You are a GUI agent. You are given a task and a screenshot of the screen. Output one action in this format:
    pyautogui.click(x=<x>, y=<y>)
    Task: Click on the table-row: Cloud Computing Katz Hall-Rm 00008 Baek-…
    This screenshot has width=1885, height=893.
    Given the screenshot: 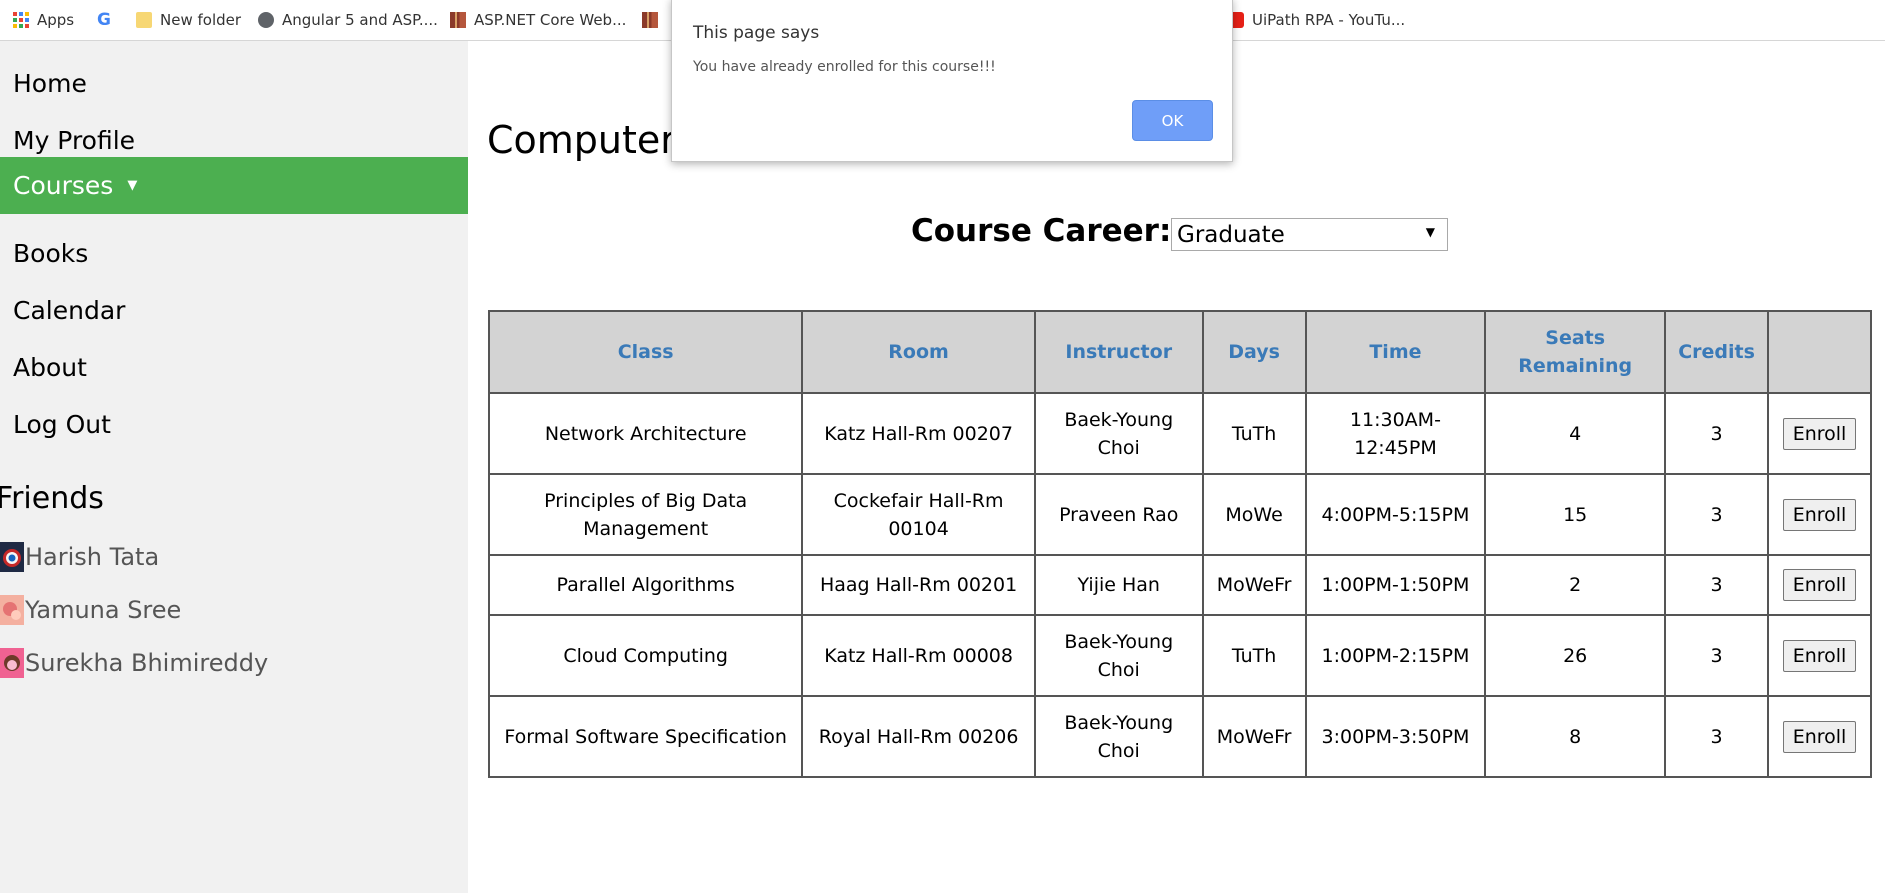 What is the action you would take?
    pyautogui.click(x=1179, y=655)
    